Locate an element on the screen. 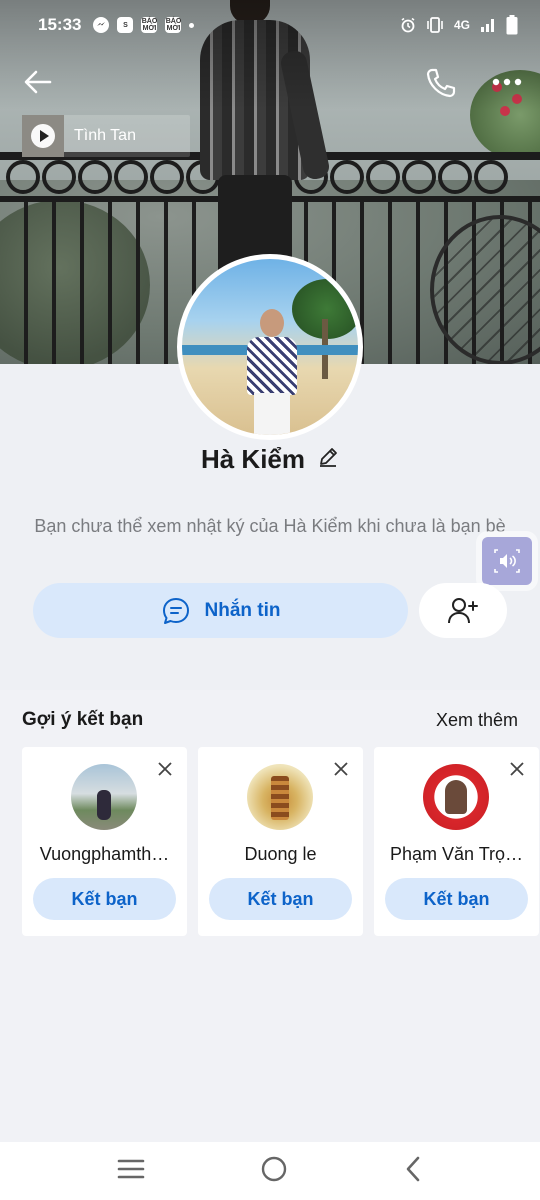  music-thumbnail is located at coordinates (43, 136).